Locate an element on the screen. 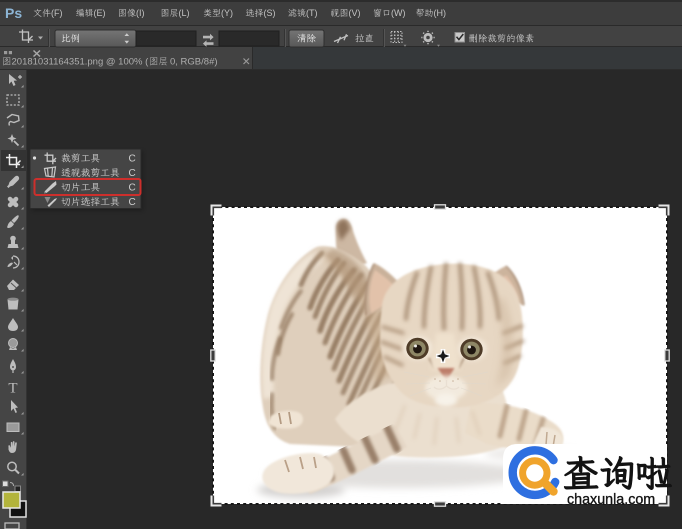 This screenshot has height=529, width=682. svg-text: (H) is located at coordinates (440, 13).